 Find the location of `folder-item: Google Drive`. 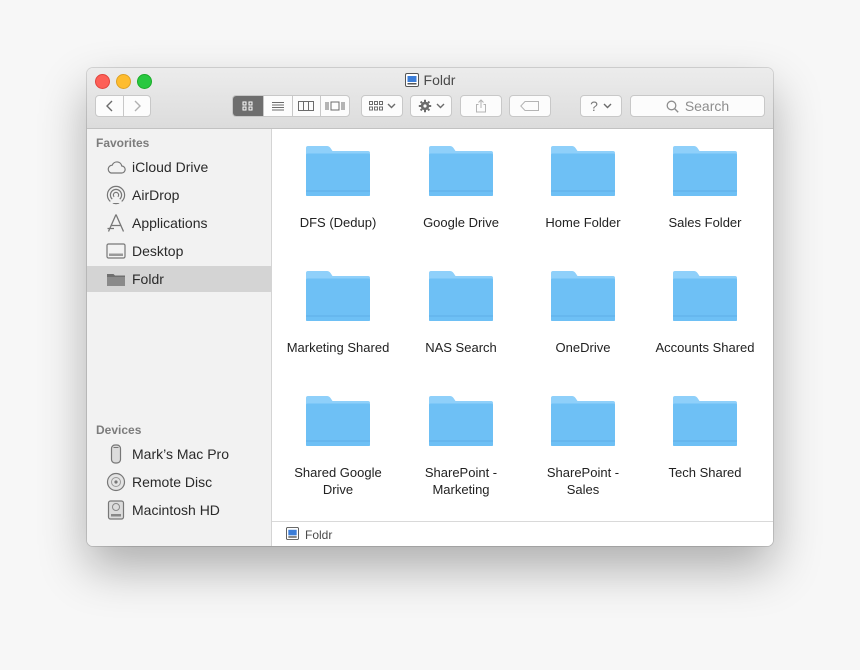

folder-item: Google Drive is located at coordinates (461, 188).